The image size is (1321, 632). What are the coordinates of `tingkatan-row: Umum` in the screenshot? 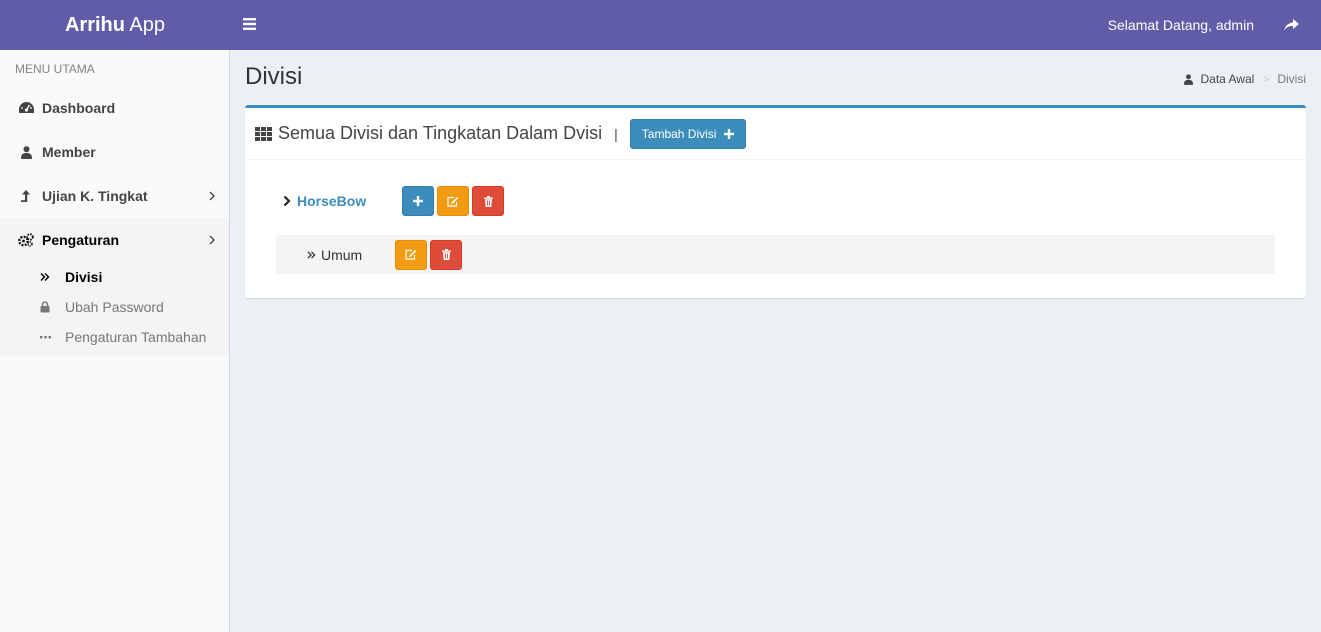 It's located at (775, 254).